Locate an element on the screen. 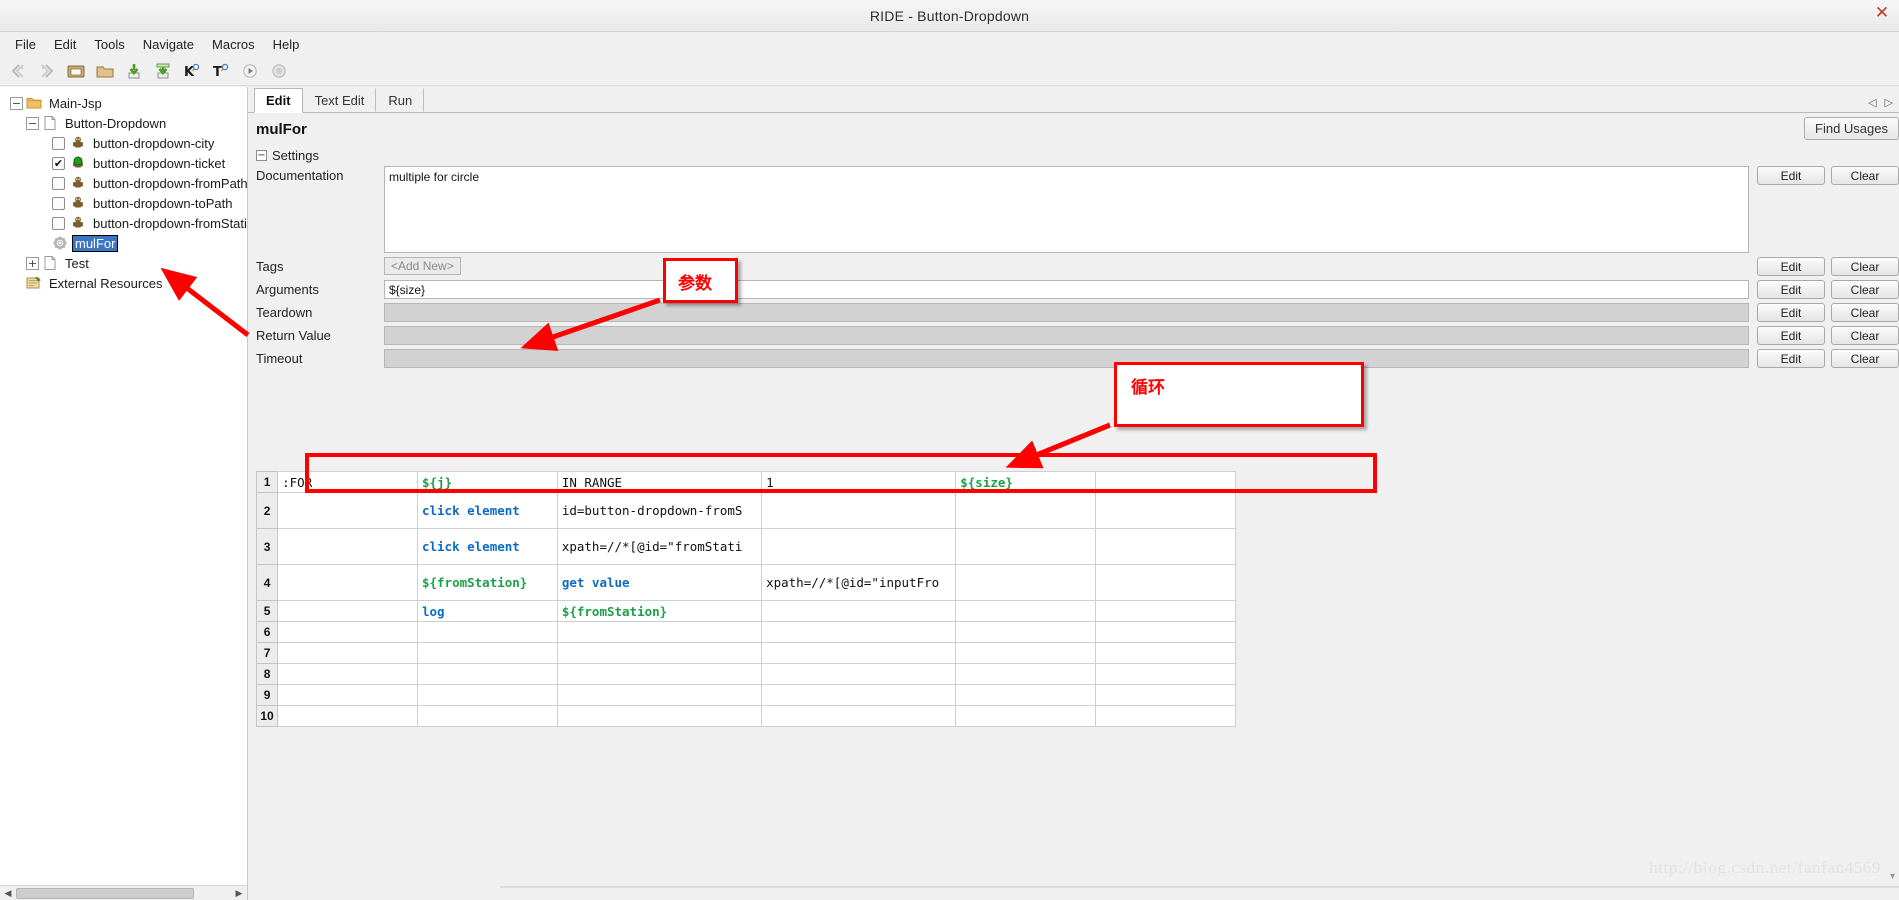 This screenshot has height=900, width=1899. grid-row: 1:FOR ${j} IN RANGE 1 ${size} is located at coordinates (745, 482).